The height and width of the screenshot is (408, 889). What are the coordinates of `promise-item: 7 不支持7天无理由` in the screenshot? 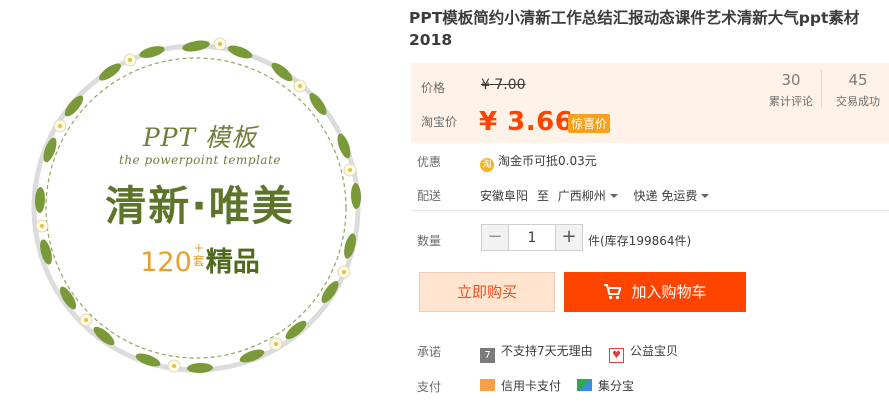 It's located at (536, 352).